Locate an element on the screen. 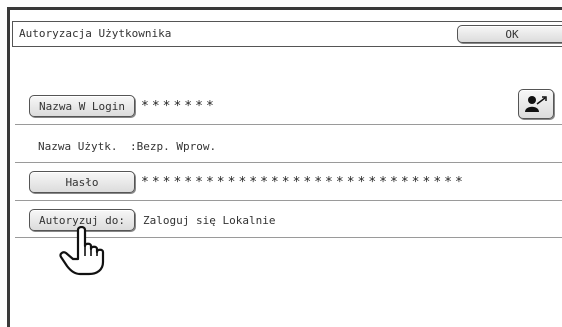 This screenshot has height=327, width=562. password-value: ****************************** is located at coordinates (303, 182).